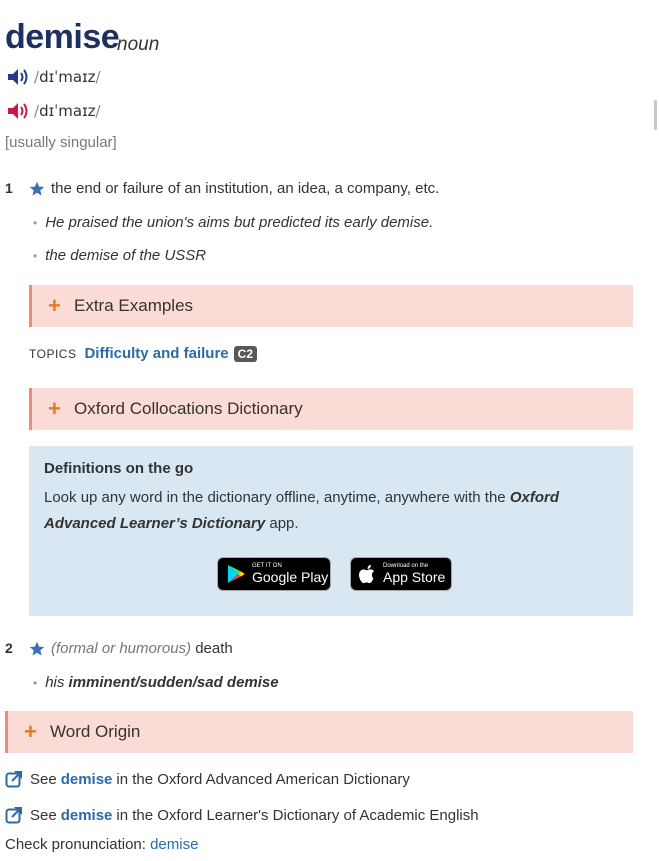 Image resolution: width=659 pixels, height=861 pixels. Describe the element at coordinates (401, 574) in the screenshot. I see `app-store-button: Download on the App Store` at that location.